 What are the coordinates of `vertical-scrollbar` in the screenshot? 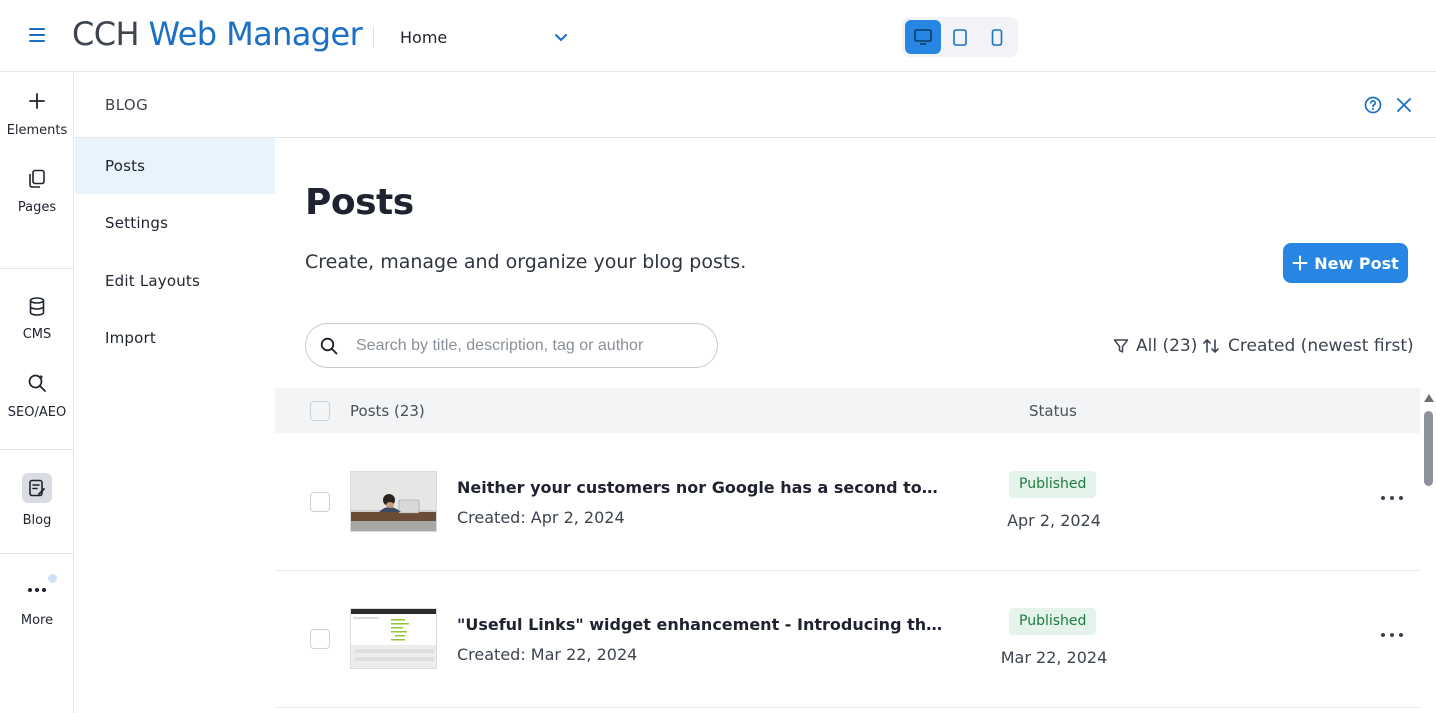 It's located at (1428, 550).